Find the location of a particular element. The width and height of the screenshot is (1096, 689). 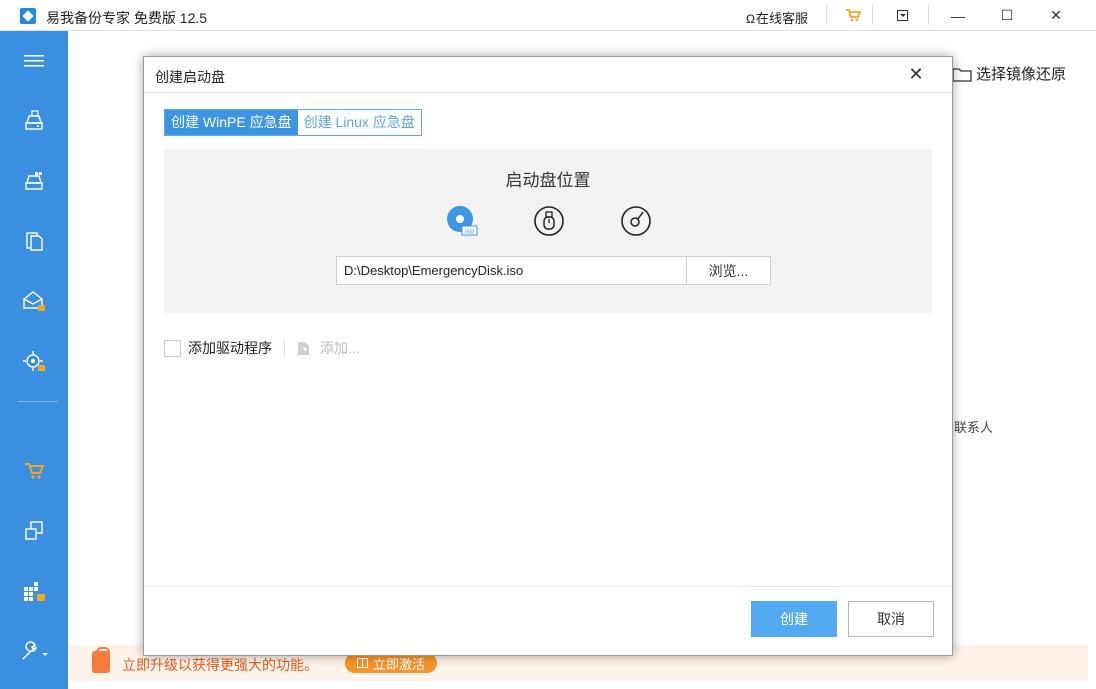

usb-drive-icon is located at coordinates (549, 221).